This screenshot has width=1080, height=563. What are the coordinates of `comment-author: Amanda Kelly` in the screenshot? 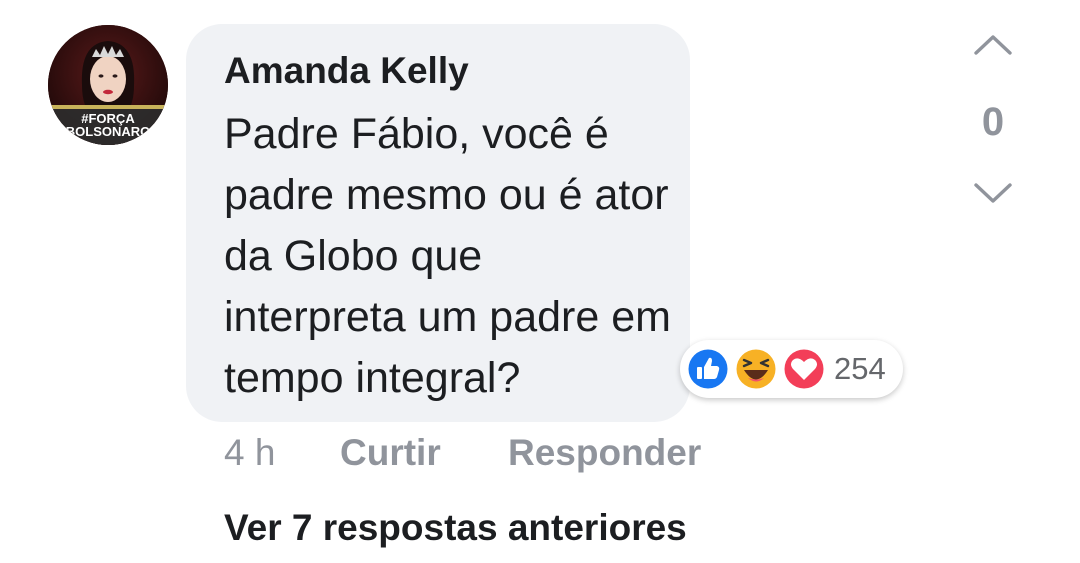 It's located at (346, 71).